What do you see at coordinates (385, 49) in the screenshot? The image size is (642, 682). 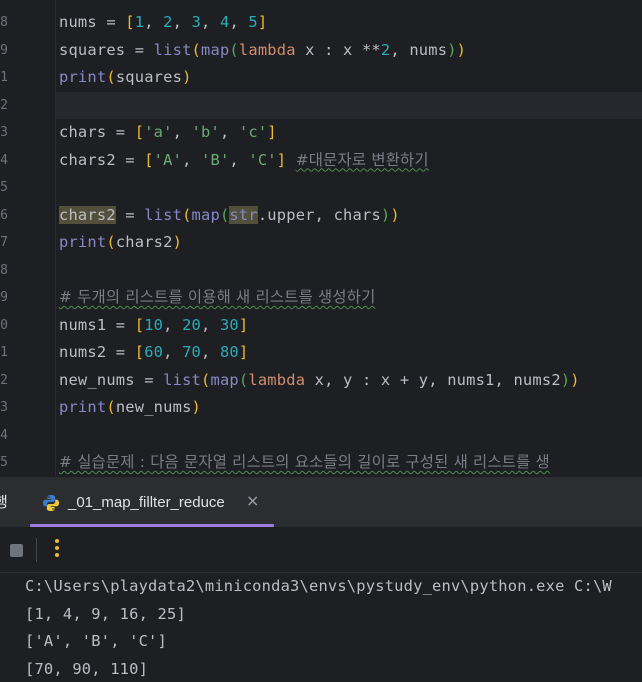 I see `code-token: 2` at bounding box center [385, 49].